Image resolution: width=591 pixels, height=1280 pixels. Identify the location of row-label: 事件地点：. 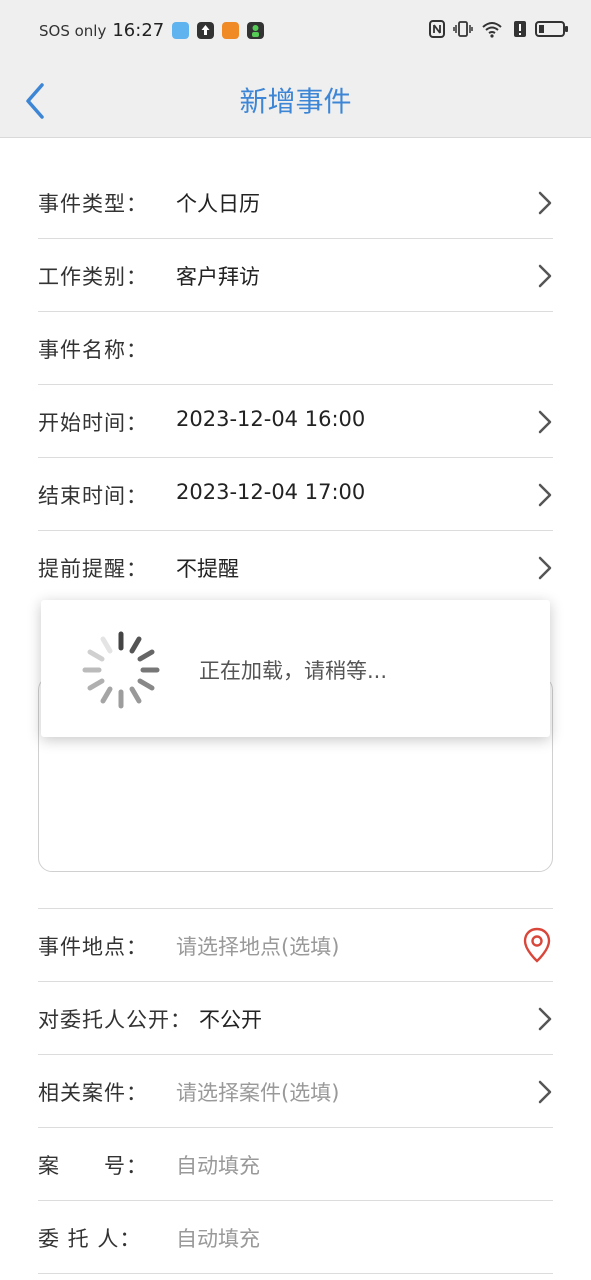
(93, 947).